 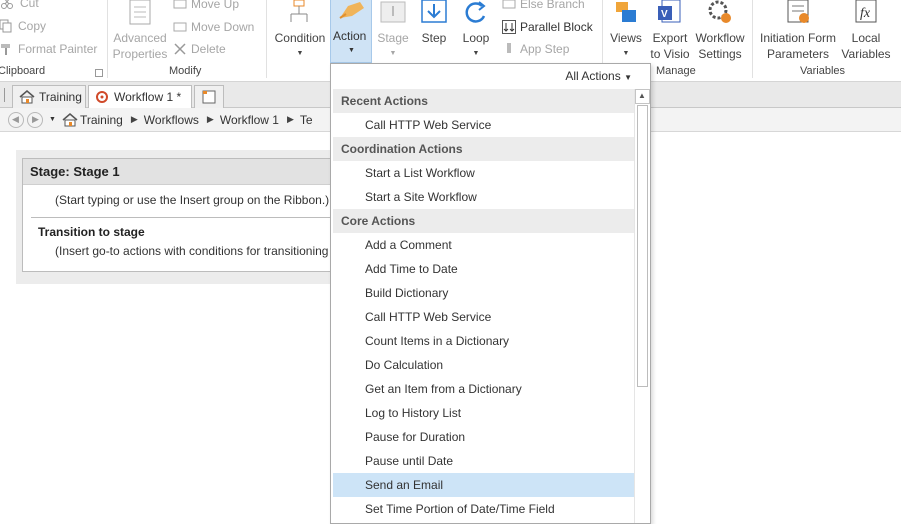 What do you see at coordinates (101, 120) in the screenshot?
I see `breadcrumb-item: Training` at bounding box center [101, 120].